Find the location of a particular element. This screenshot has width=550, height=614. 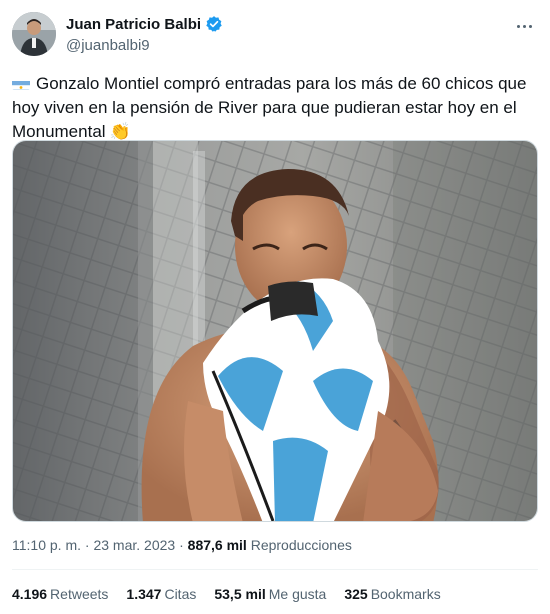

bookmarks-stat: 325 Bookmarks is located at coordinates (392, 594).